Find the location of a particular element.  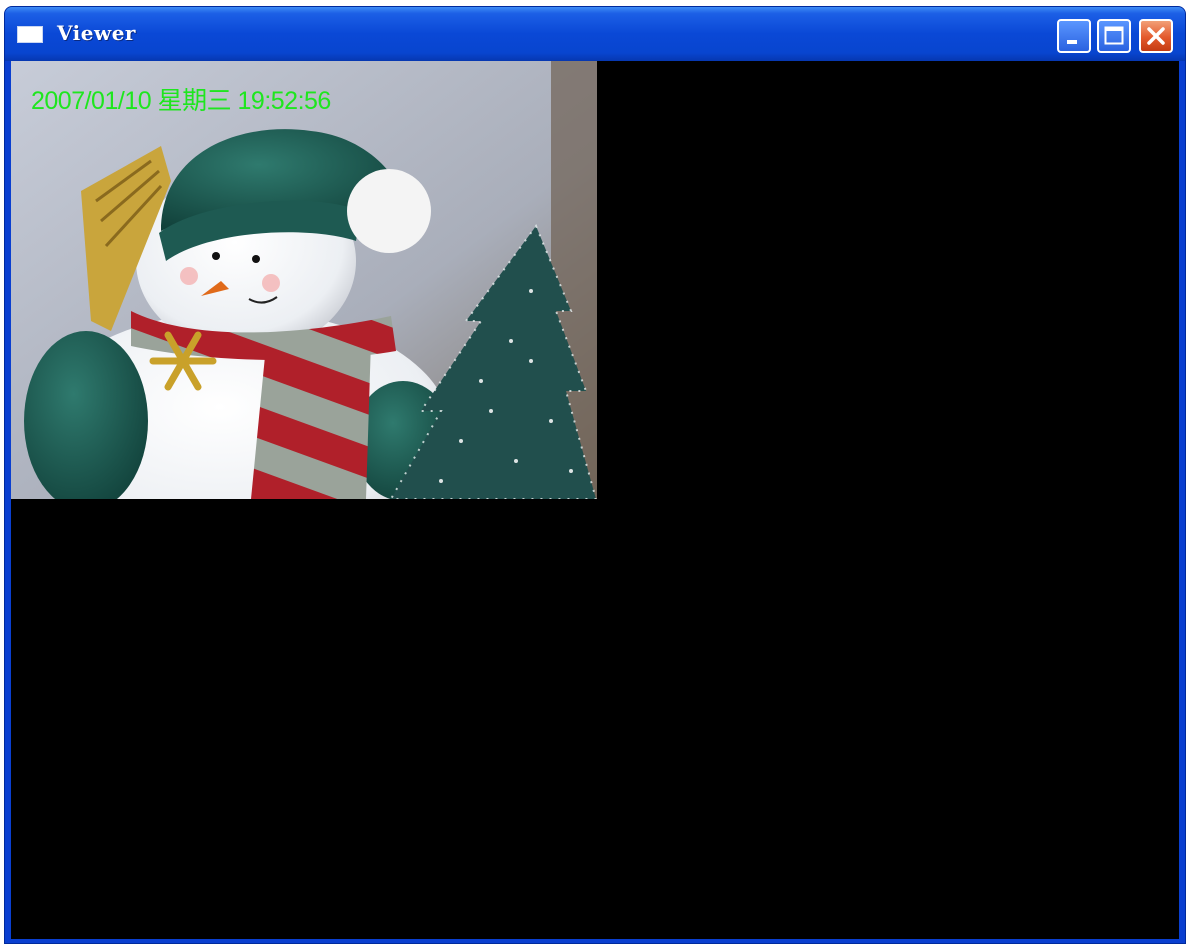

close-icon is located at coordinates (1156, 36).